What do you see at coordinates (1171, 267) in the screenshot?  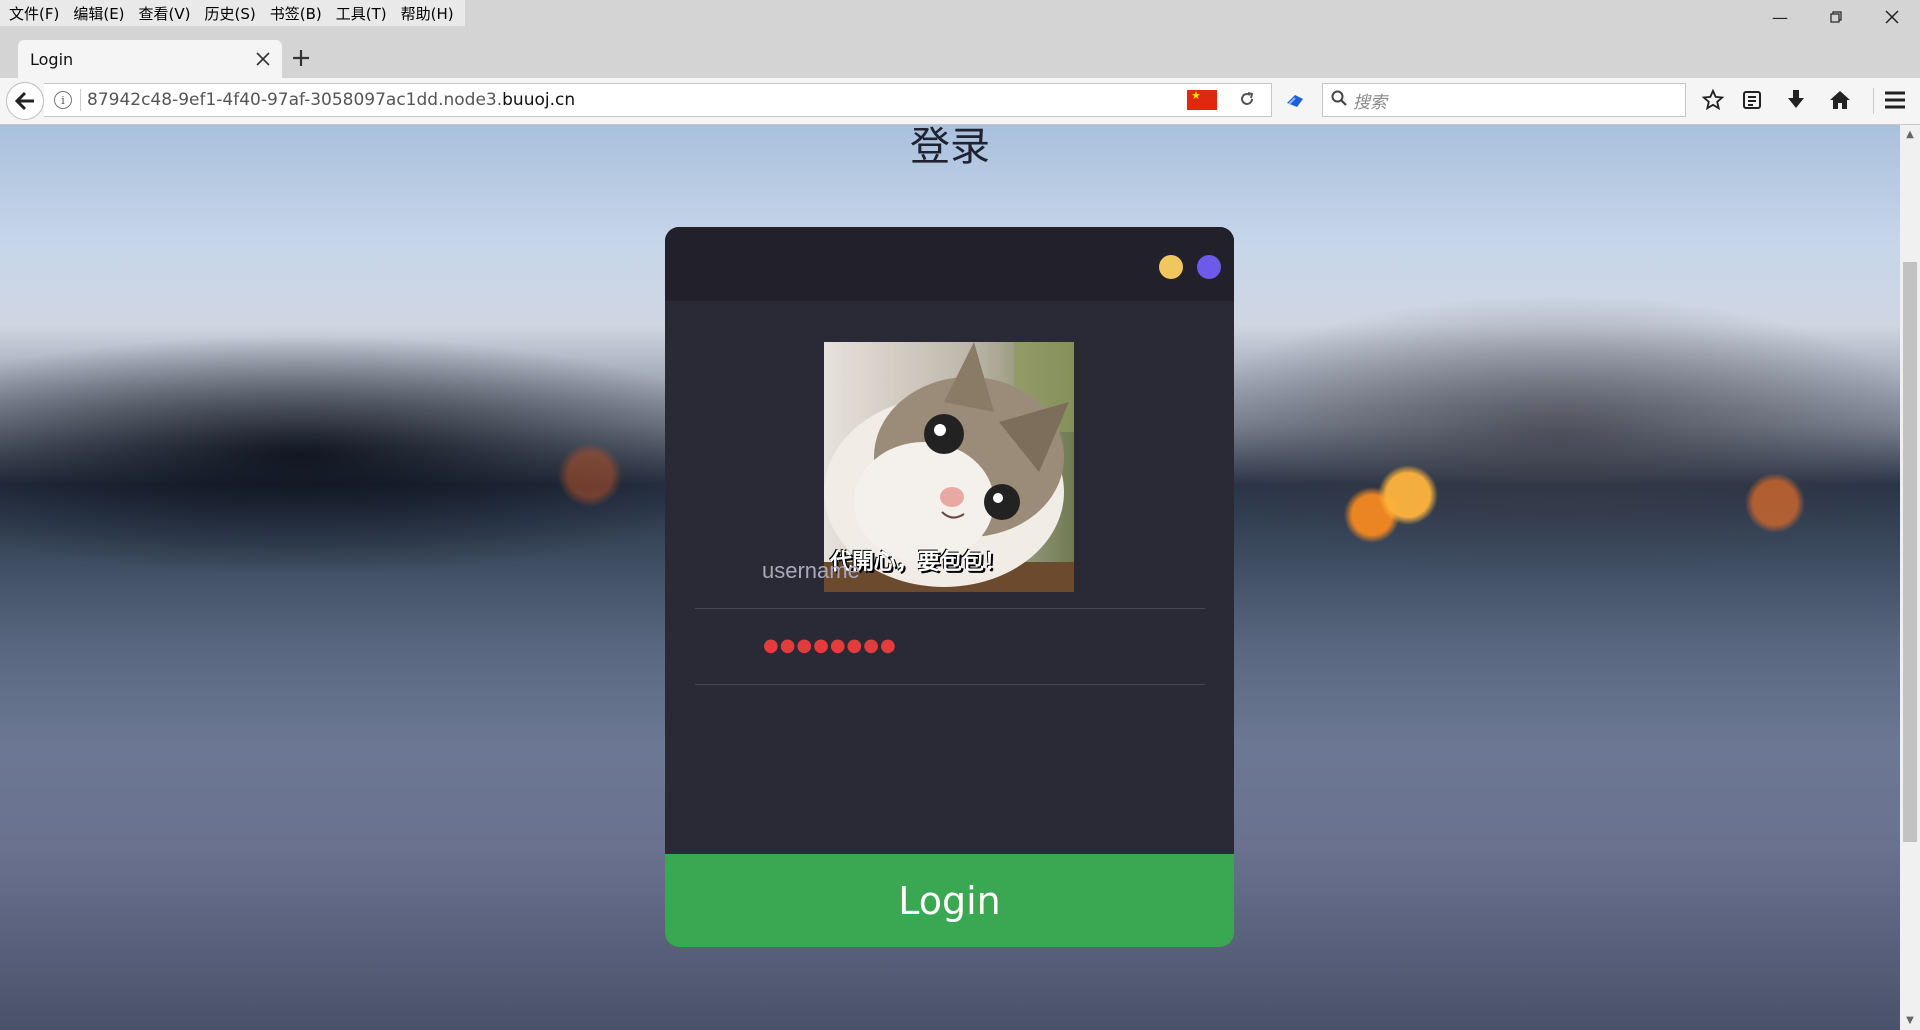 I see `yellow-dot-icon` at bounding box center [1171, 267].